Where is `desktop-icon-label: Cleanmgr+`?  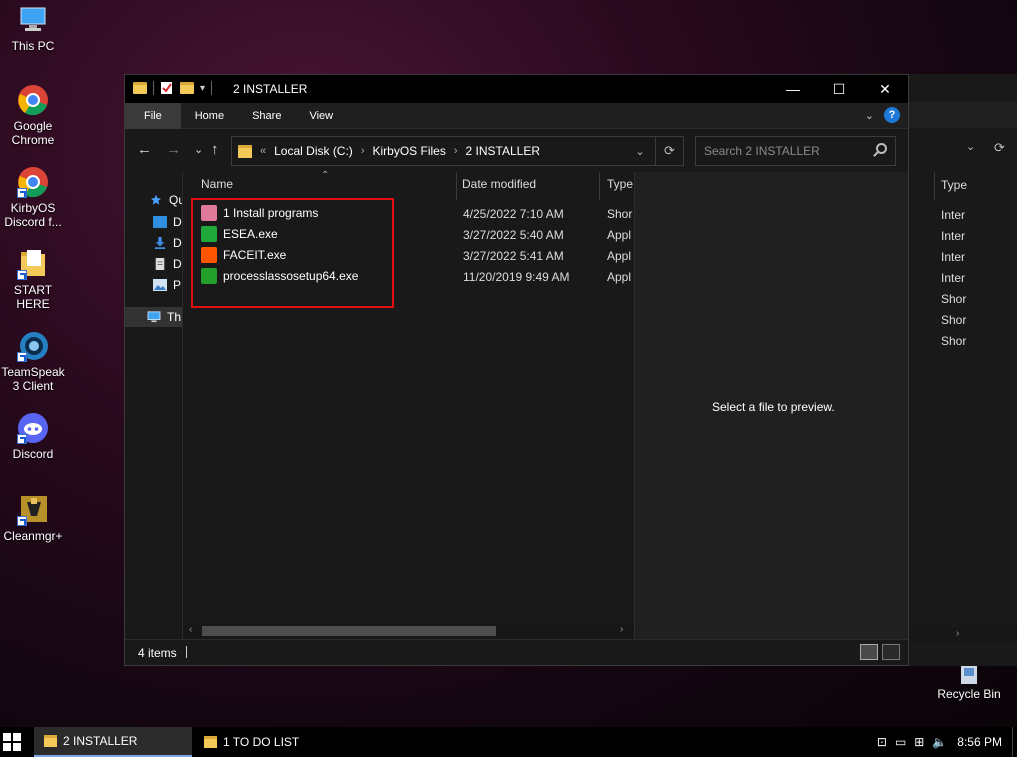 desktop-icon-label: Cleanmgr+ is located at coordinates (33, 536).